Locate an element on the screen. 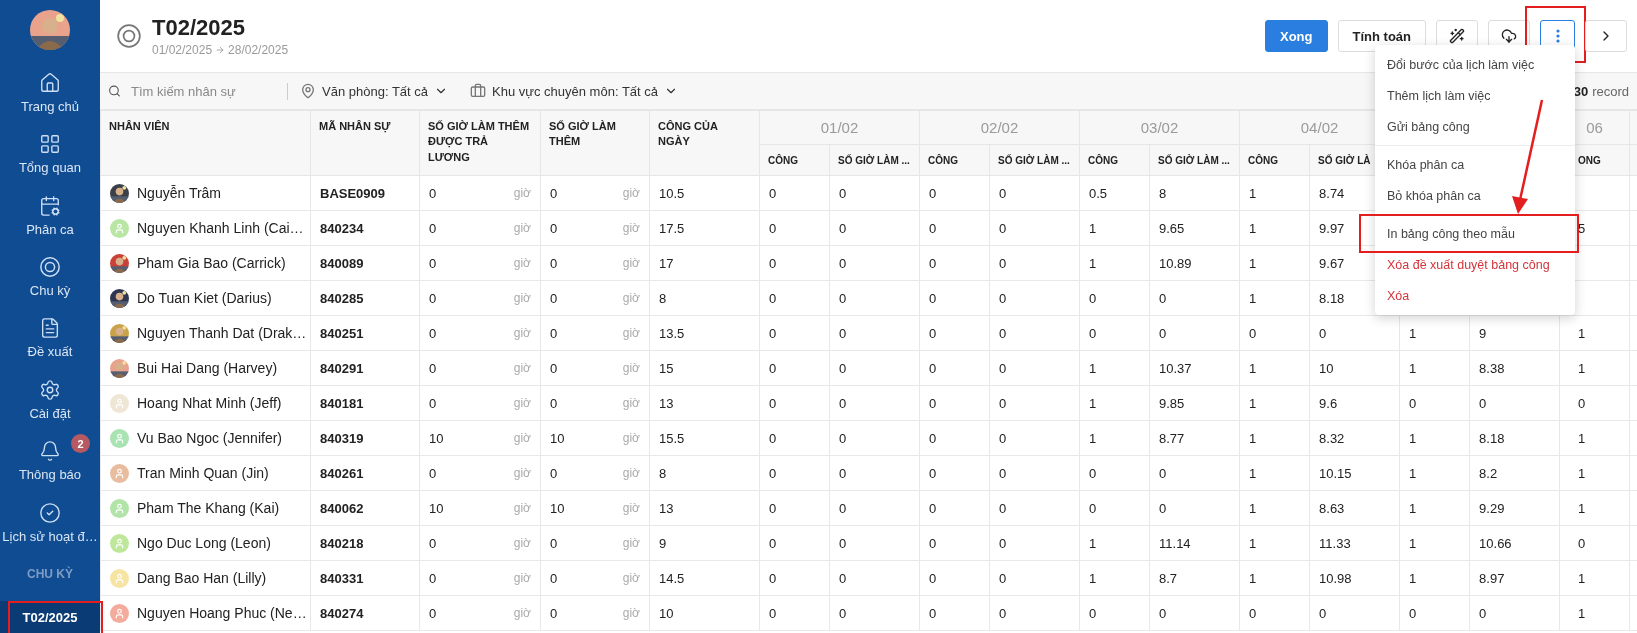 The height and width of the screenshot is (633, 1637). table-cell: 9.6 is located at coordinates (1354, 403).